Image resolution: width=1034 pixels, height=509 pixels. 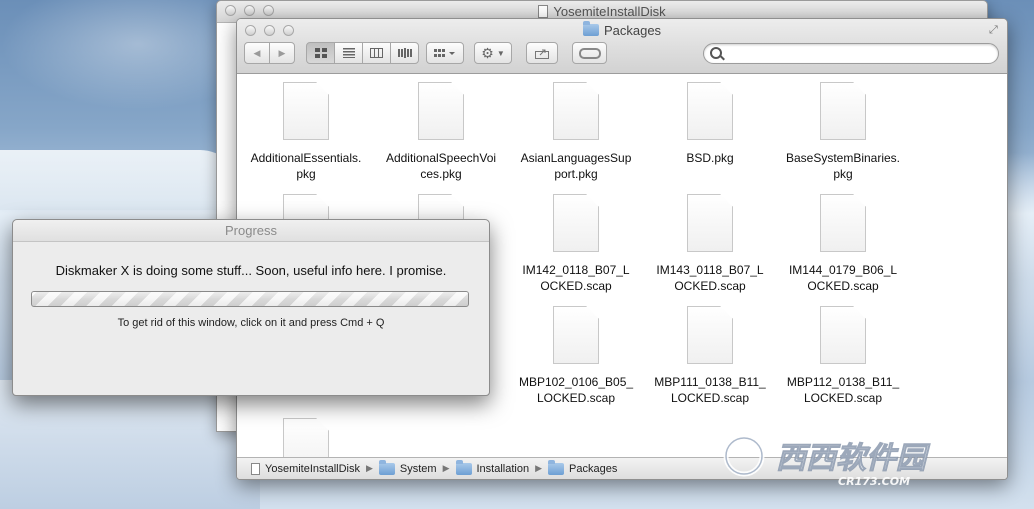 I want to click on watermark-logo: 西西软件园 CR173.COM, so click(x=827, y=461).